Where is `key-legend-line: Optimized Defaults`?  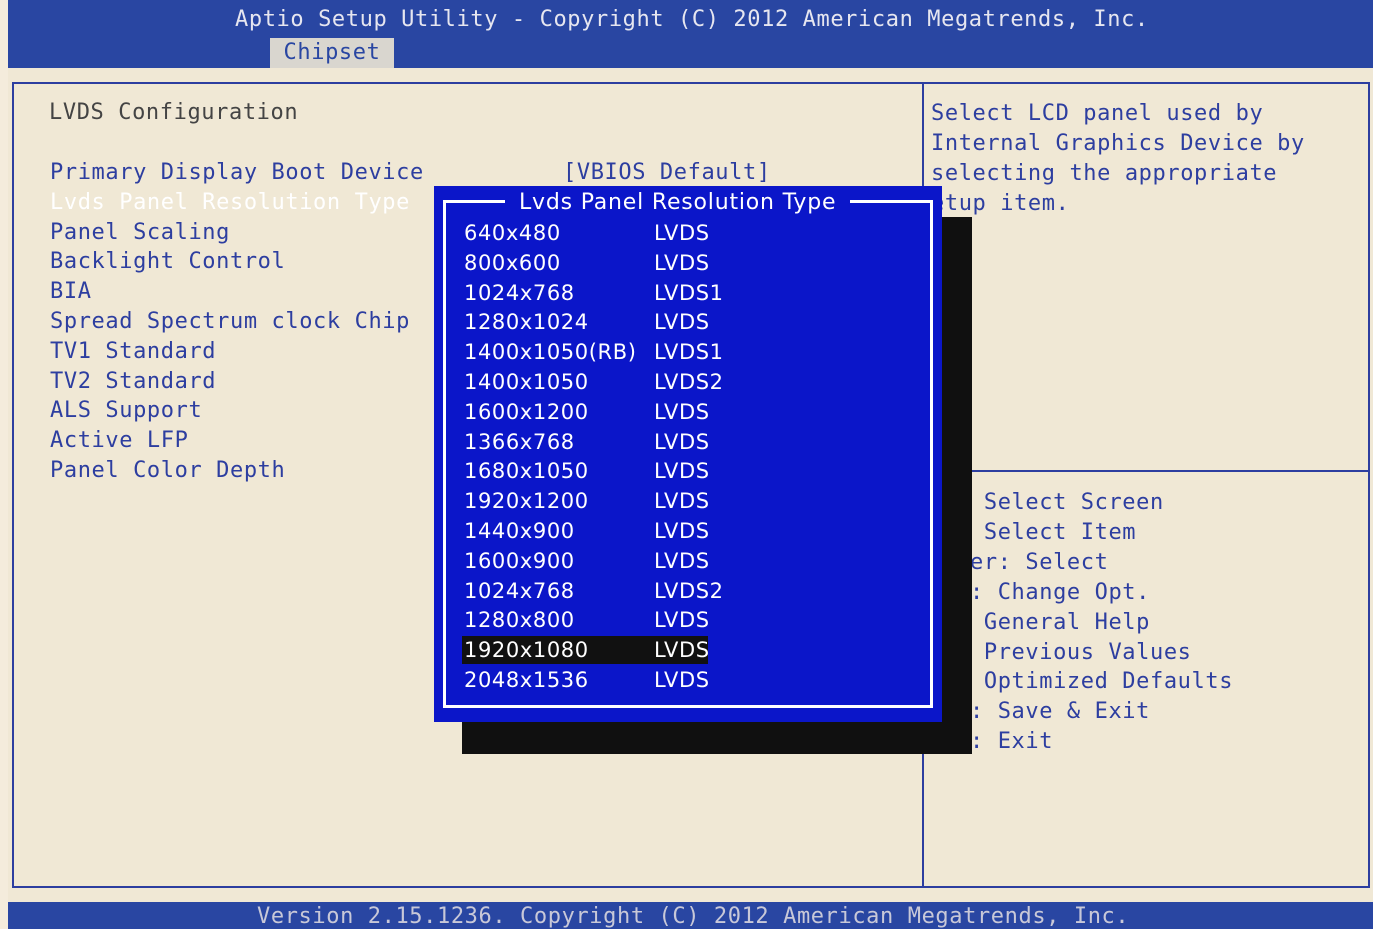 key-legend-line: Optimized Defaults is located at coordinates (1102, 682).